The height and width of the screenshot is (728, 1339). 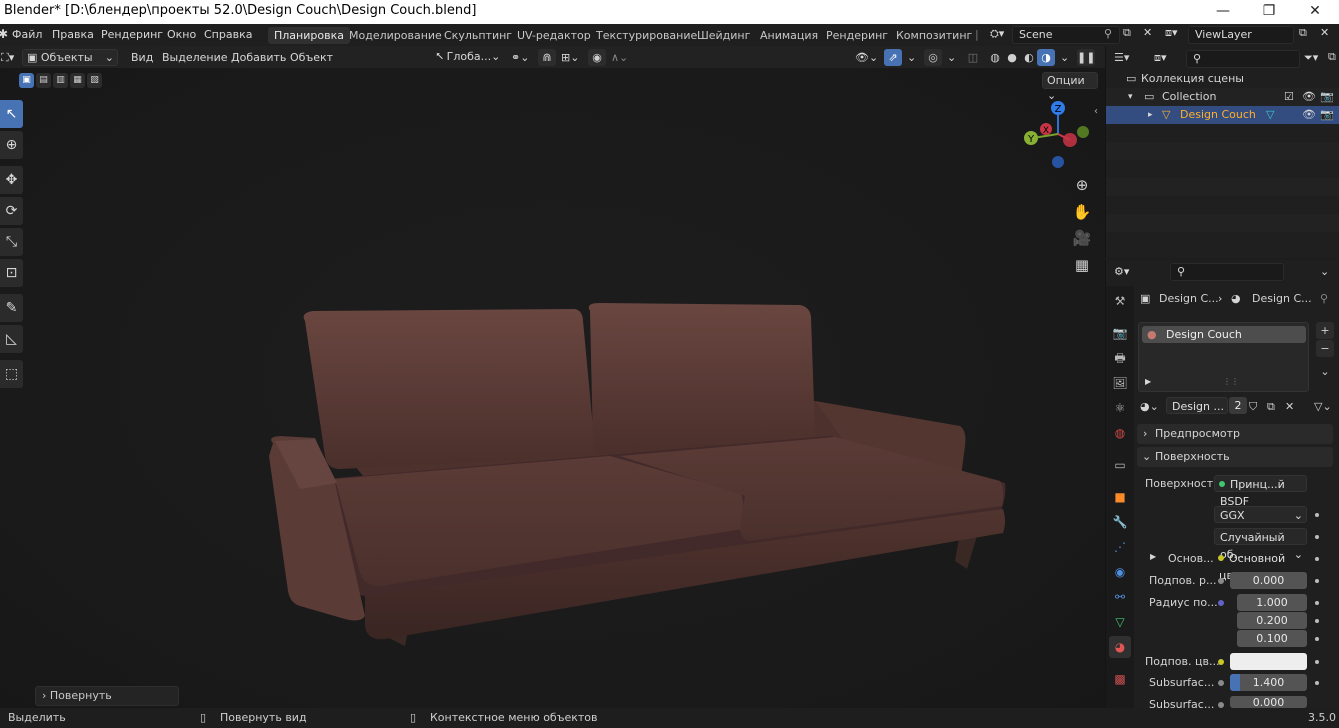 I want to click on snap-target-icon: ⊞⌄, so click(x=570, y=57).